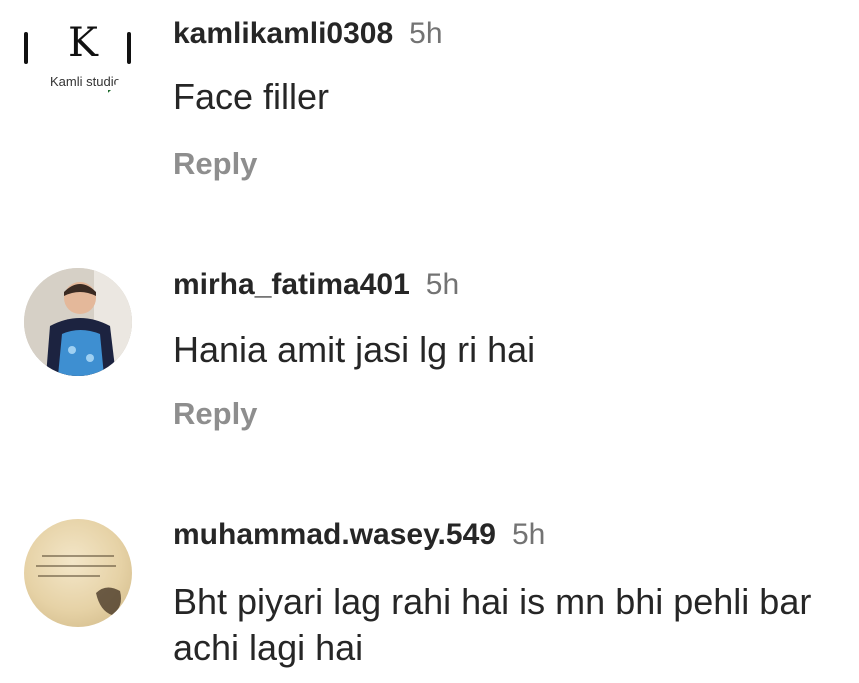  I want to click on comment-text: Hania amit jasi lg ri hai, so click(354, 349).